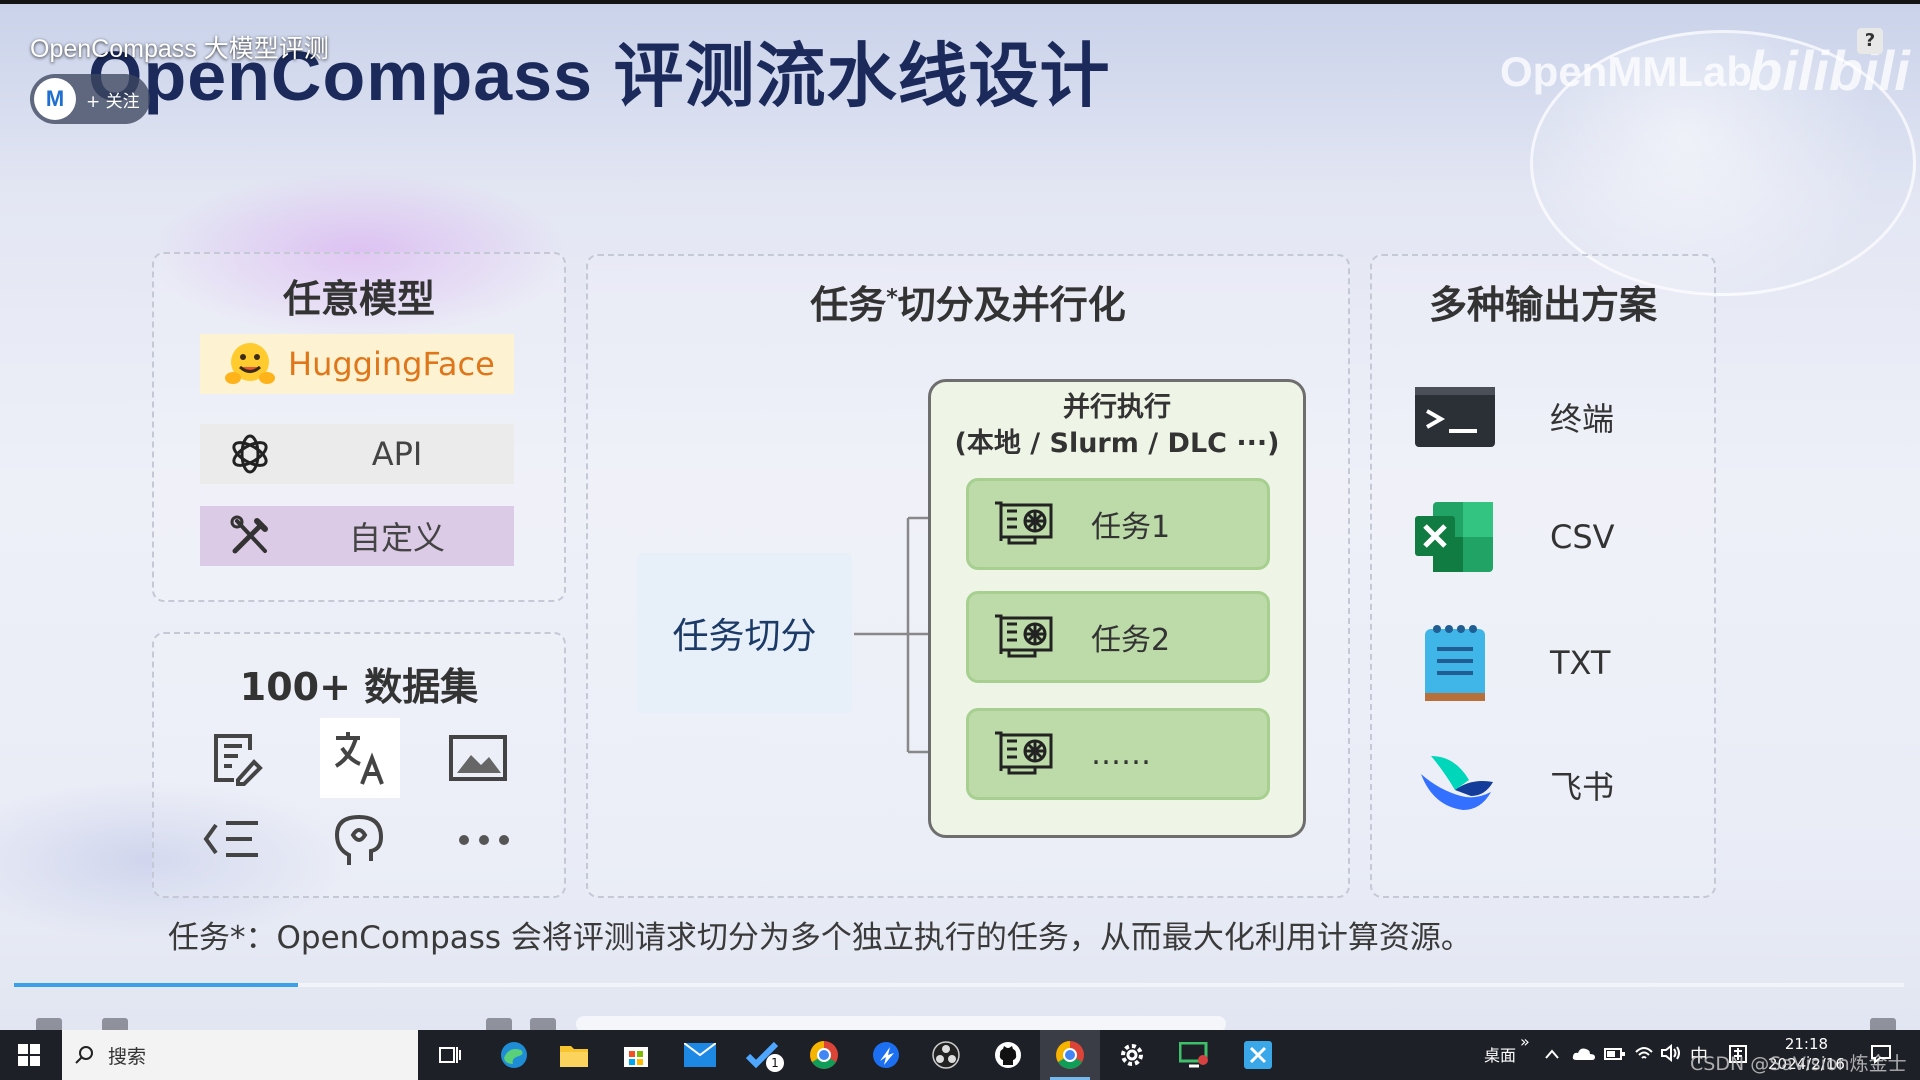 This screenshot has height=1080, width=1920. I want to click on task-split-label: 任务切分, so click(744, 636).